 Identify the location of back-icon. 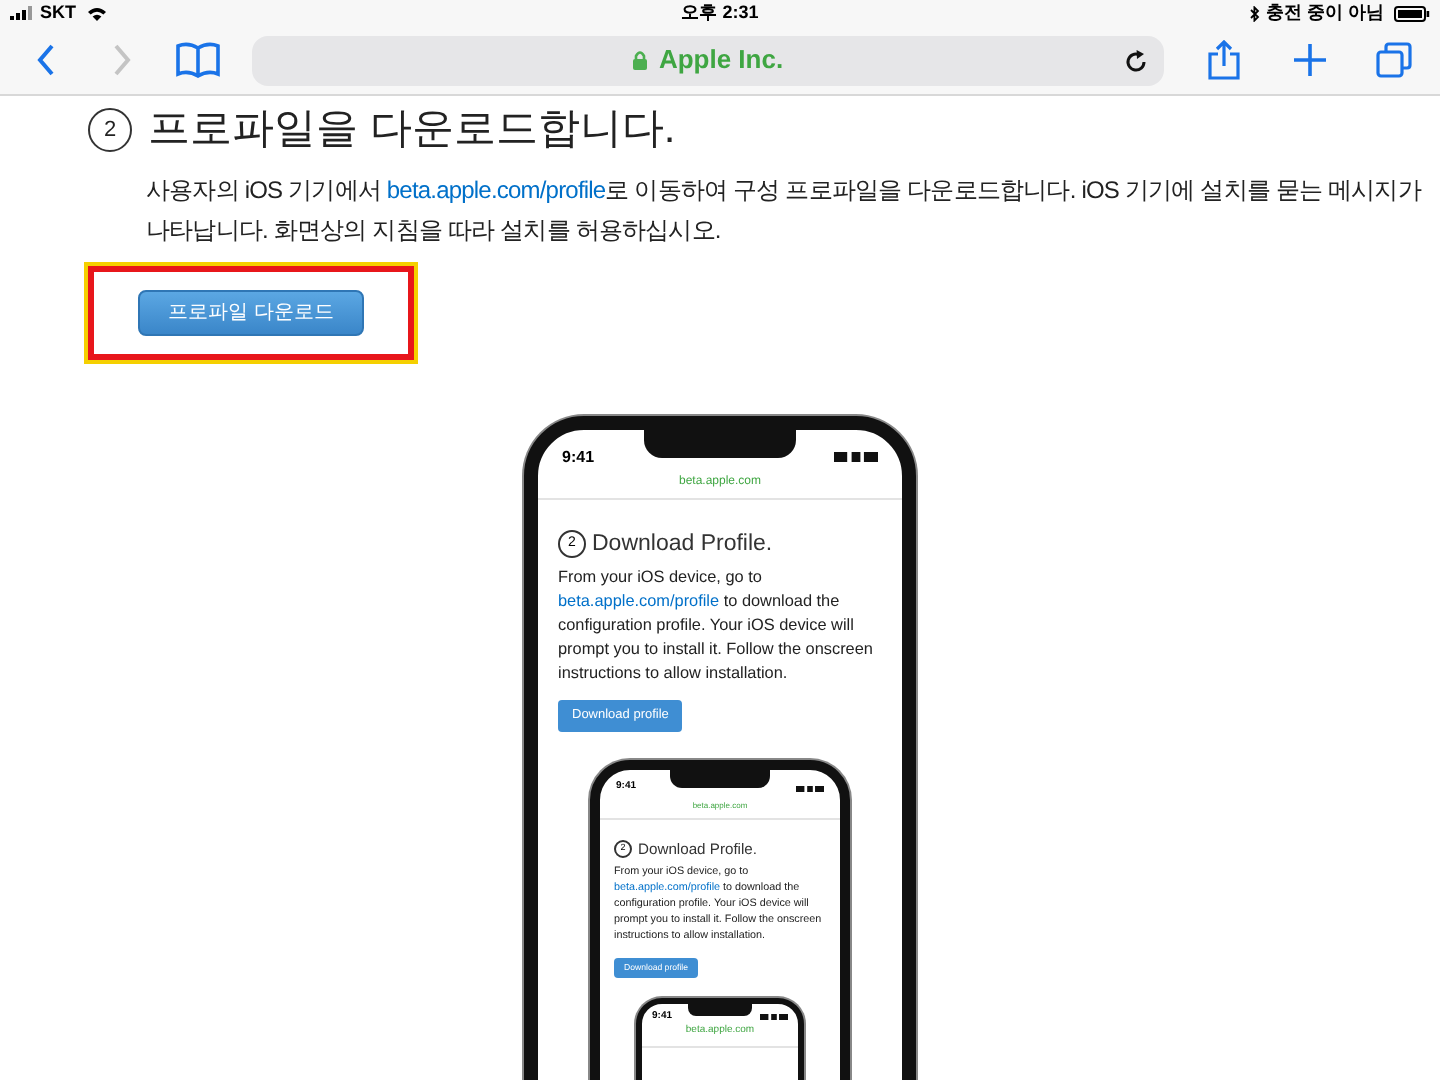
(46, 60).